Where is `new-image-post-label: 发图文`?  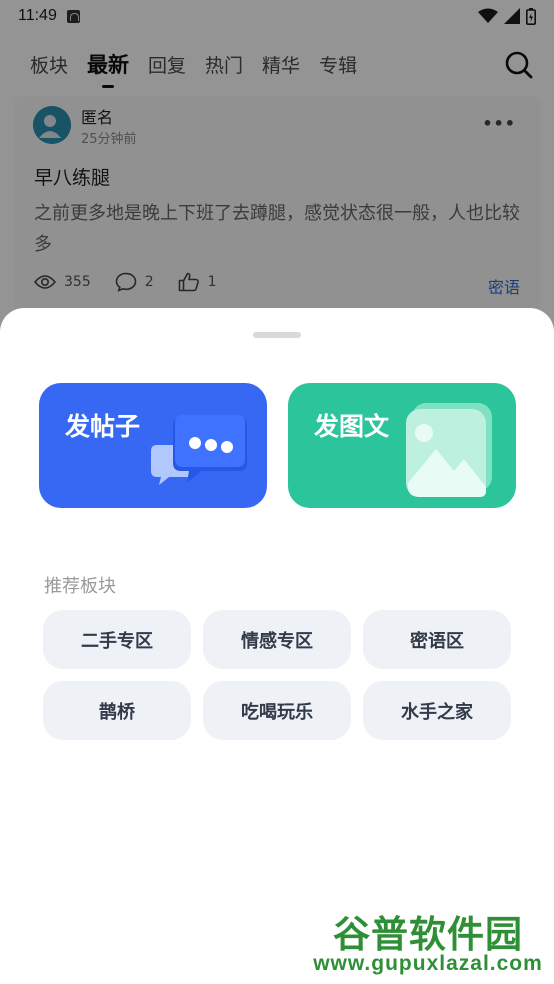
new-image-post-label: 发图文 is located at coordinates (352, 426).